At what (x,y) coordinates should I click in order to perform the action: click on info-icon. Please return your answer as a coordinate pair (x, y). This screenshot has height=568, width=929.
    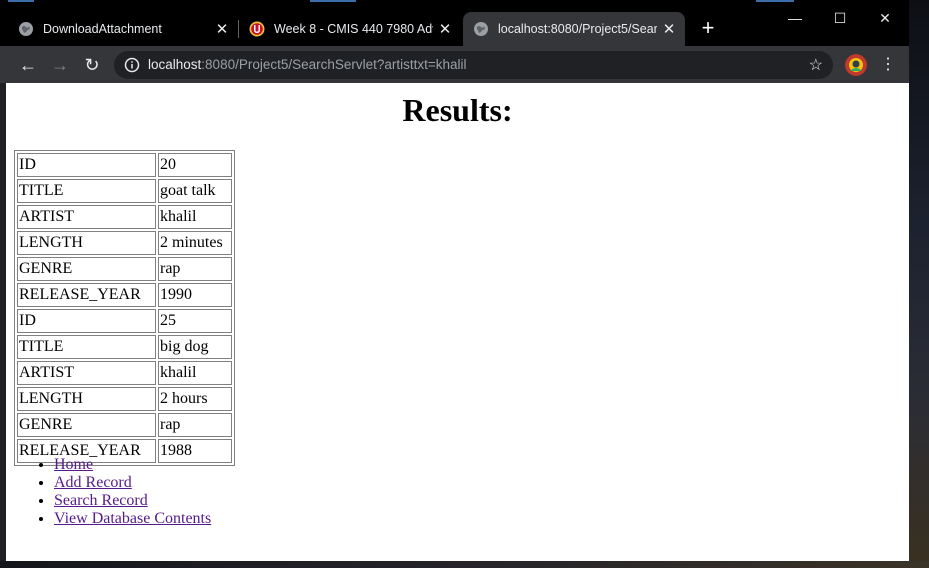
    Looking at the image, I should click on (132, 65).